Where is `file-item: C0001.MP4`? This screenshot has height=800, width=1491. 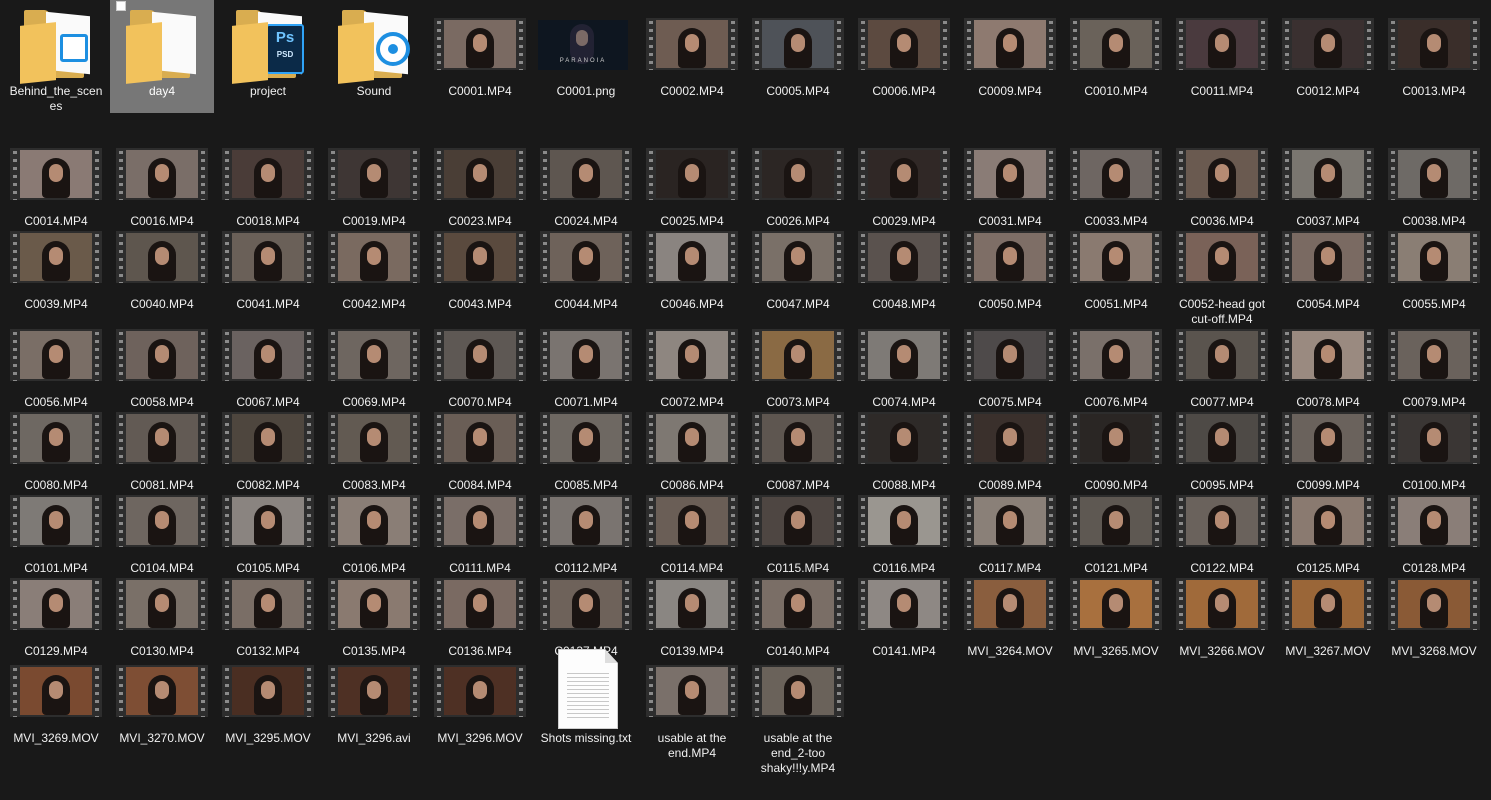
file-item: C0001.MP4 is located at coordinates (480, 49).